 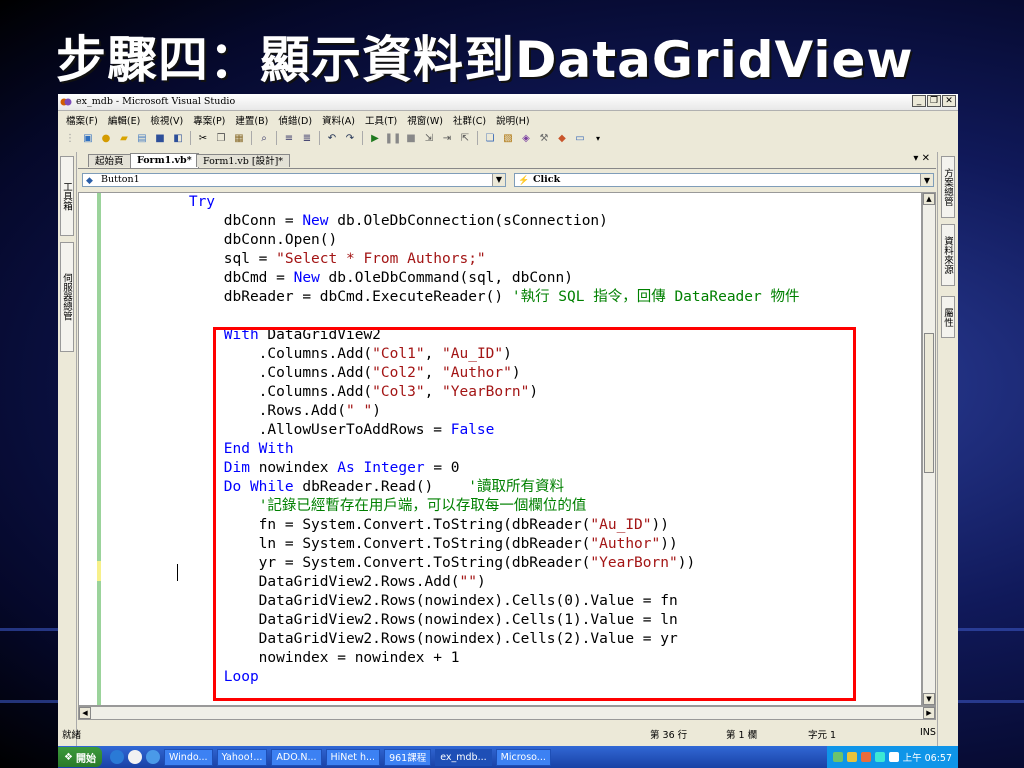 I want to click on start-page-icon: ◆, so click(x=562, y=138).